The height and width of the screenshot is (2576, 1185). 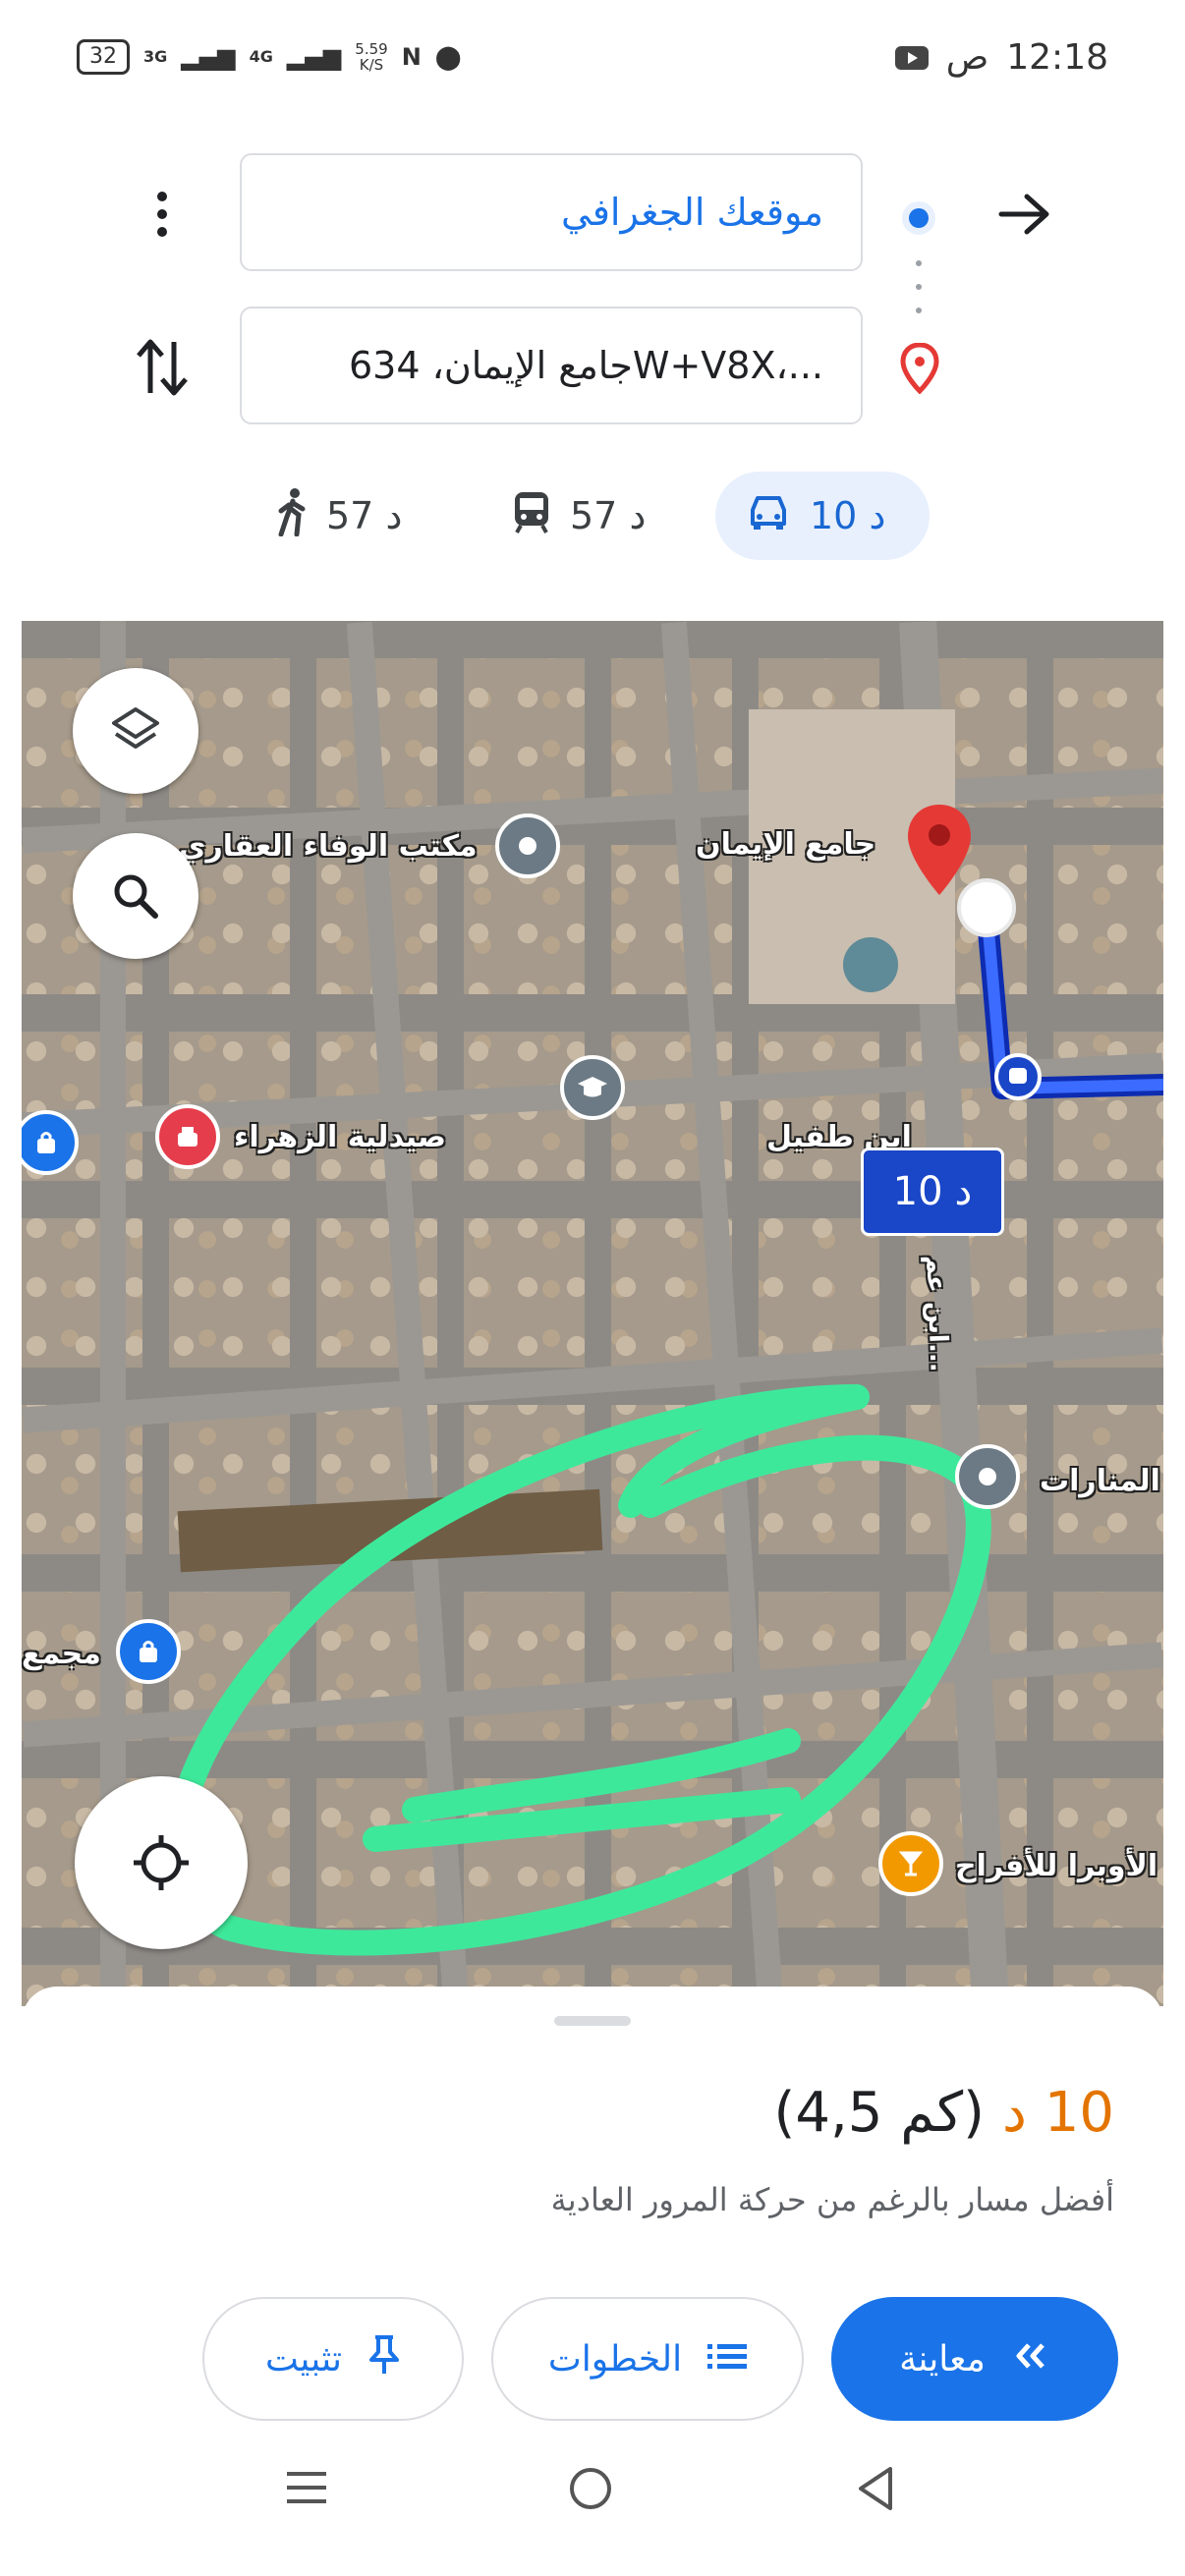 What do you see at coordinates (848, 515) in the screenshot?
I see `mode-drive-label: 10 د` at bounding box center [848, 515].